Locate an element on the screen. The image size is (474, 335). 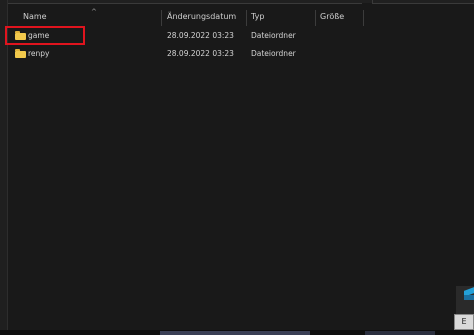
top-strip is located at coordinates (237, 2).